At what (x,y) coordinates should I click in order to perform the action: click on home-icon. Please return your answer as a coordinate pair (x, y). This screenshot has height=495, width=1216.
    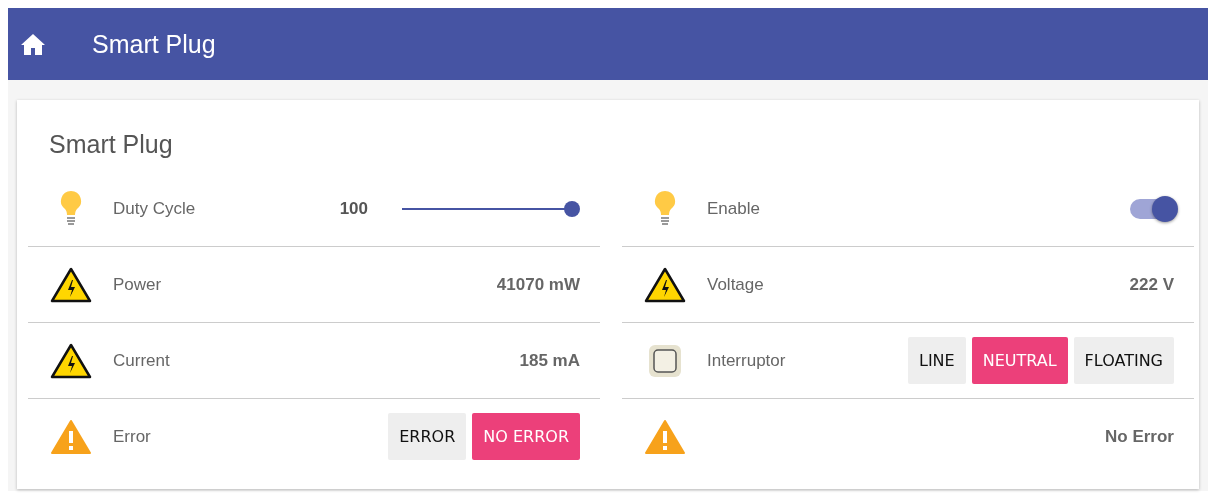
    Looking at the image, I should click on (33, 44).